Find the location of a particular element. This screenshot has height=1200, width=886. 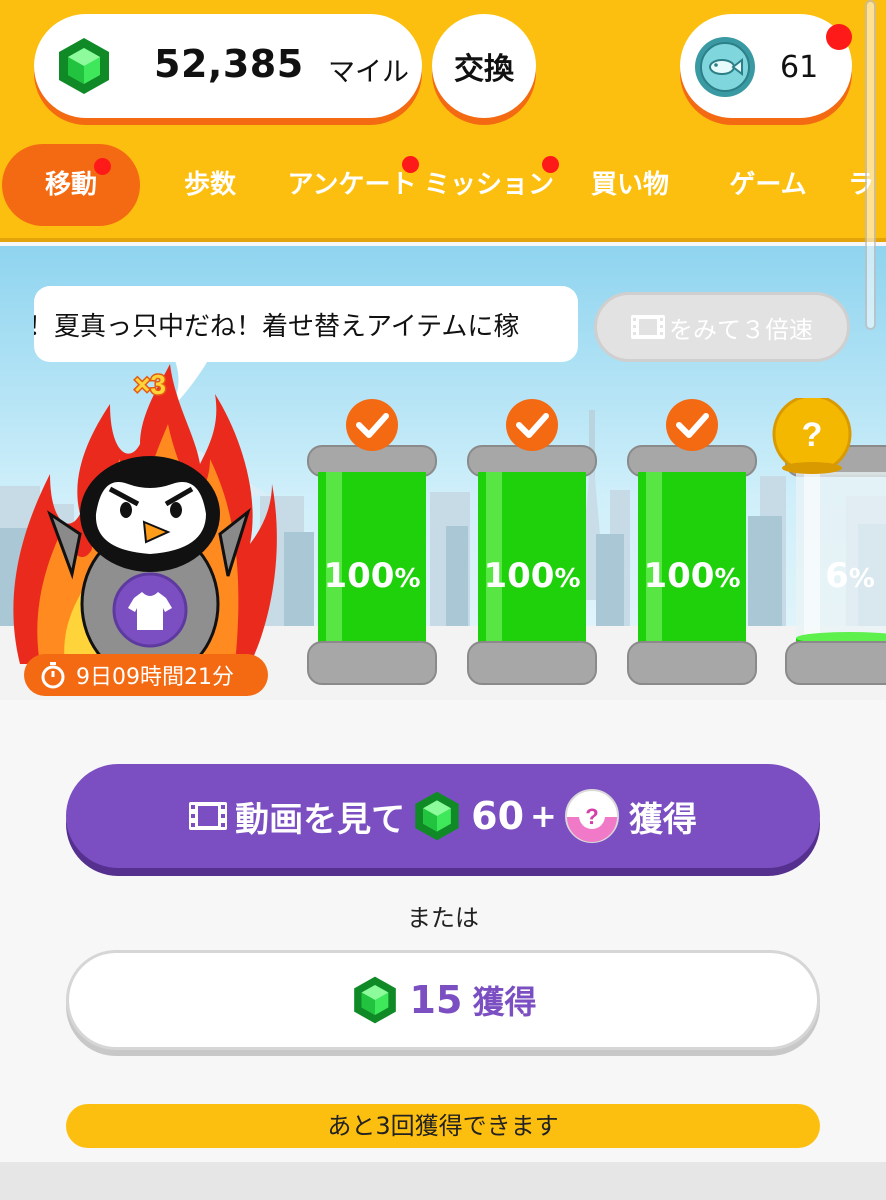

capsule-4: ? 6% is located at coordinates (829, 548).